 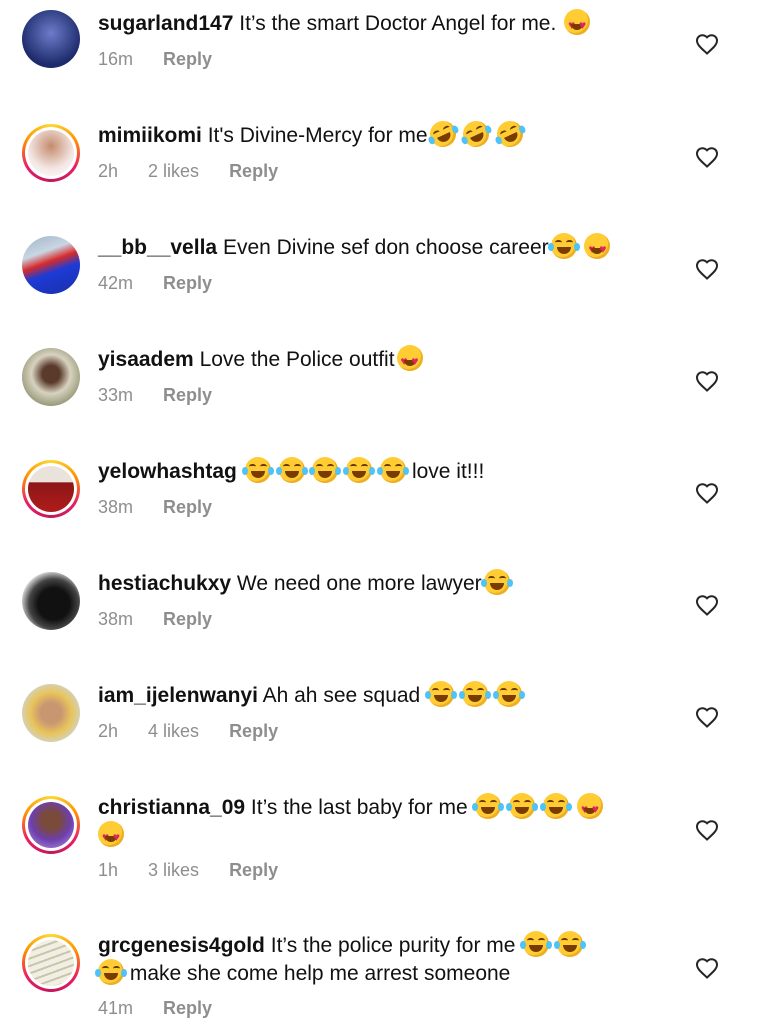 I want to click on comment-meta: 42m Reply, so click(x=170, y=283).